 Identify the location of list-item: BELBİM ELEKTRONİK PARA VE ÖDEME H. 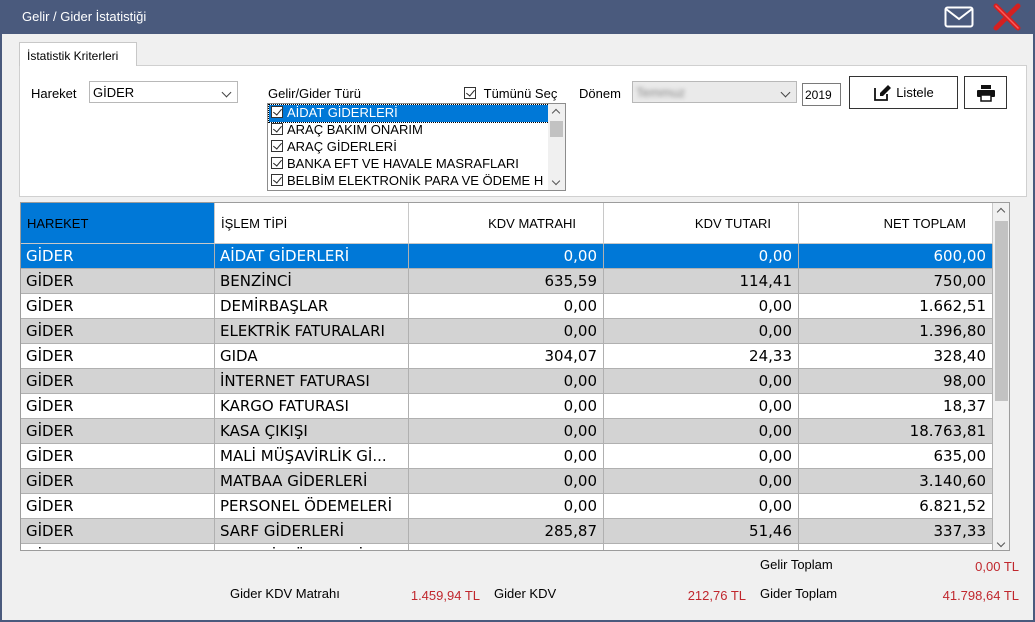
(409, 181).